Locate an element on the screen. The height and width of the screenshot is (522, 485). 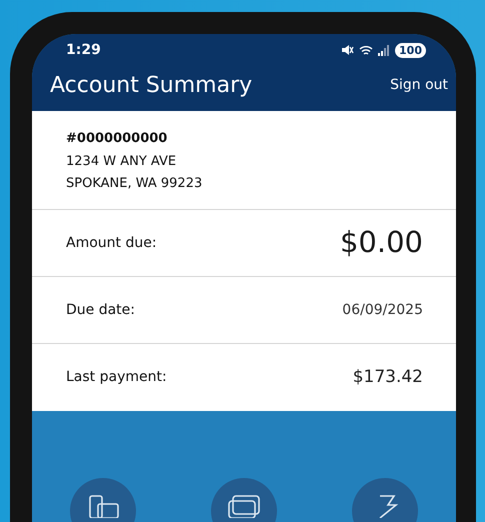
signal-icon is located at coordinates (384, 50).